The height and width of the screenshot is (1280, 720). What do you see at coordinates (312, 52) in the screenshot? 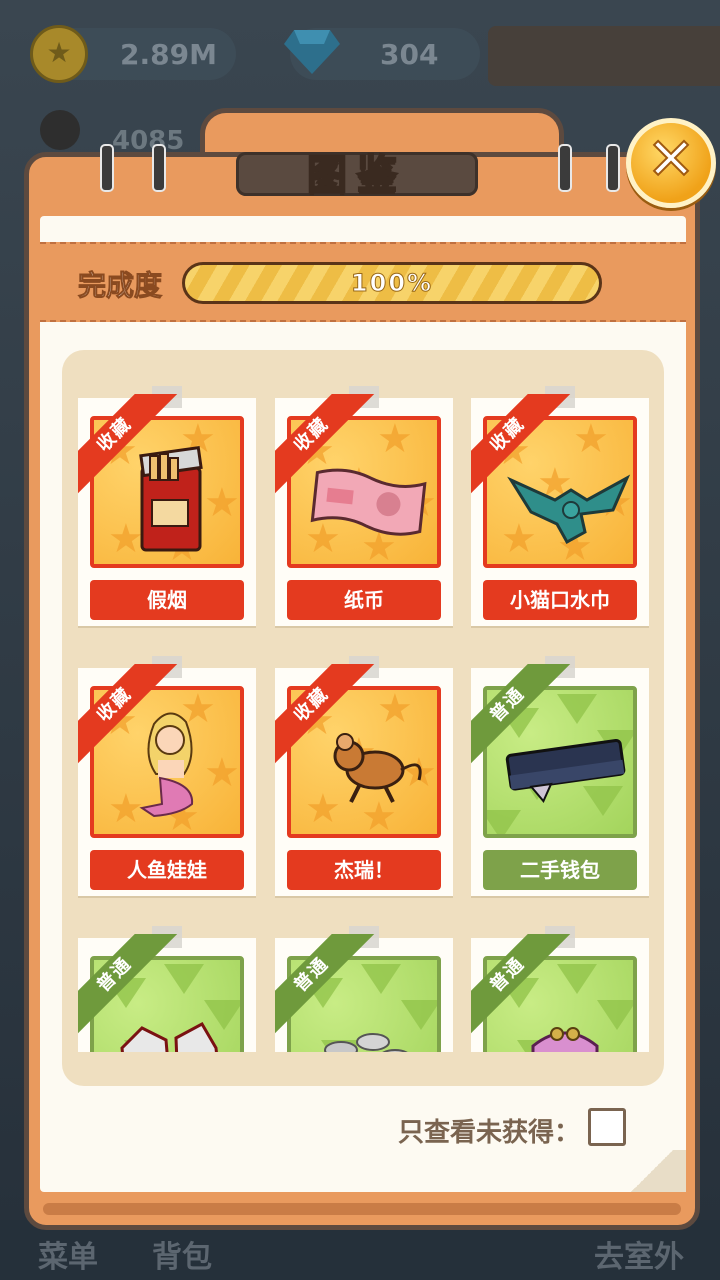
I see `gem-icon` at bounding box center [312, 52].